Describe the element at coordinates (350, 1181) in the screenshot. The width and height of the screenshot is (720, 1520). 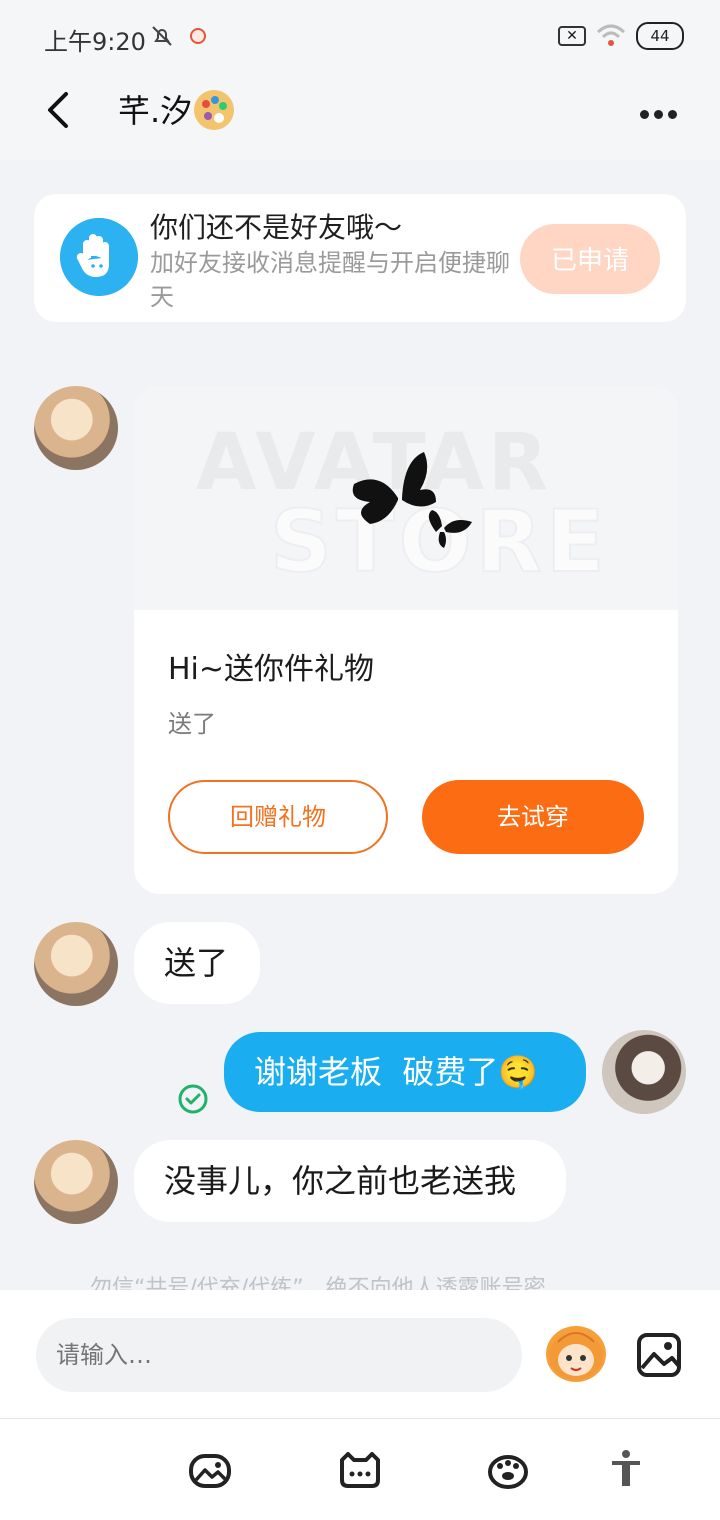
I see `message-bubble: 没事儿，你之前也老送我` at that location.